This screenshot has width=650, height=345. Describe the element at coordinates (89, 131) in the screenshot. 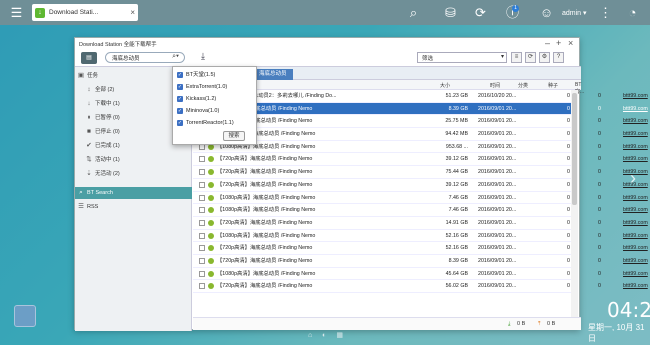

I see `stop-icon: ■` at that location.